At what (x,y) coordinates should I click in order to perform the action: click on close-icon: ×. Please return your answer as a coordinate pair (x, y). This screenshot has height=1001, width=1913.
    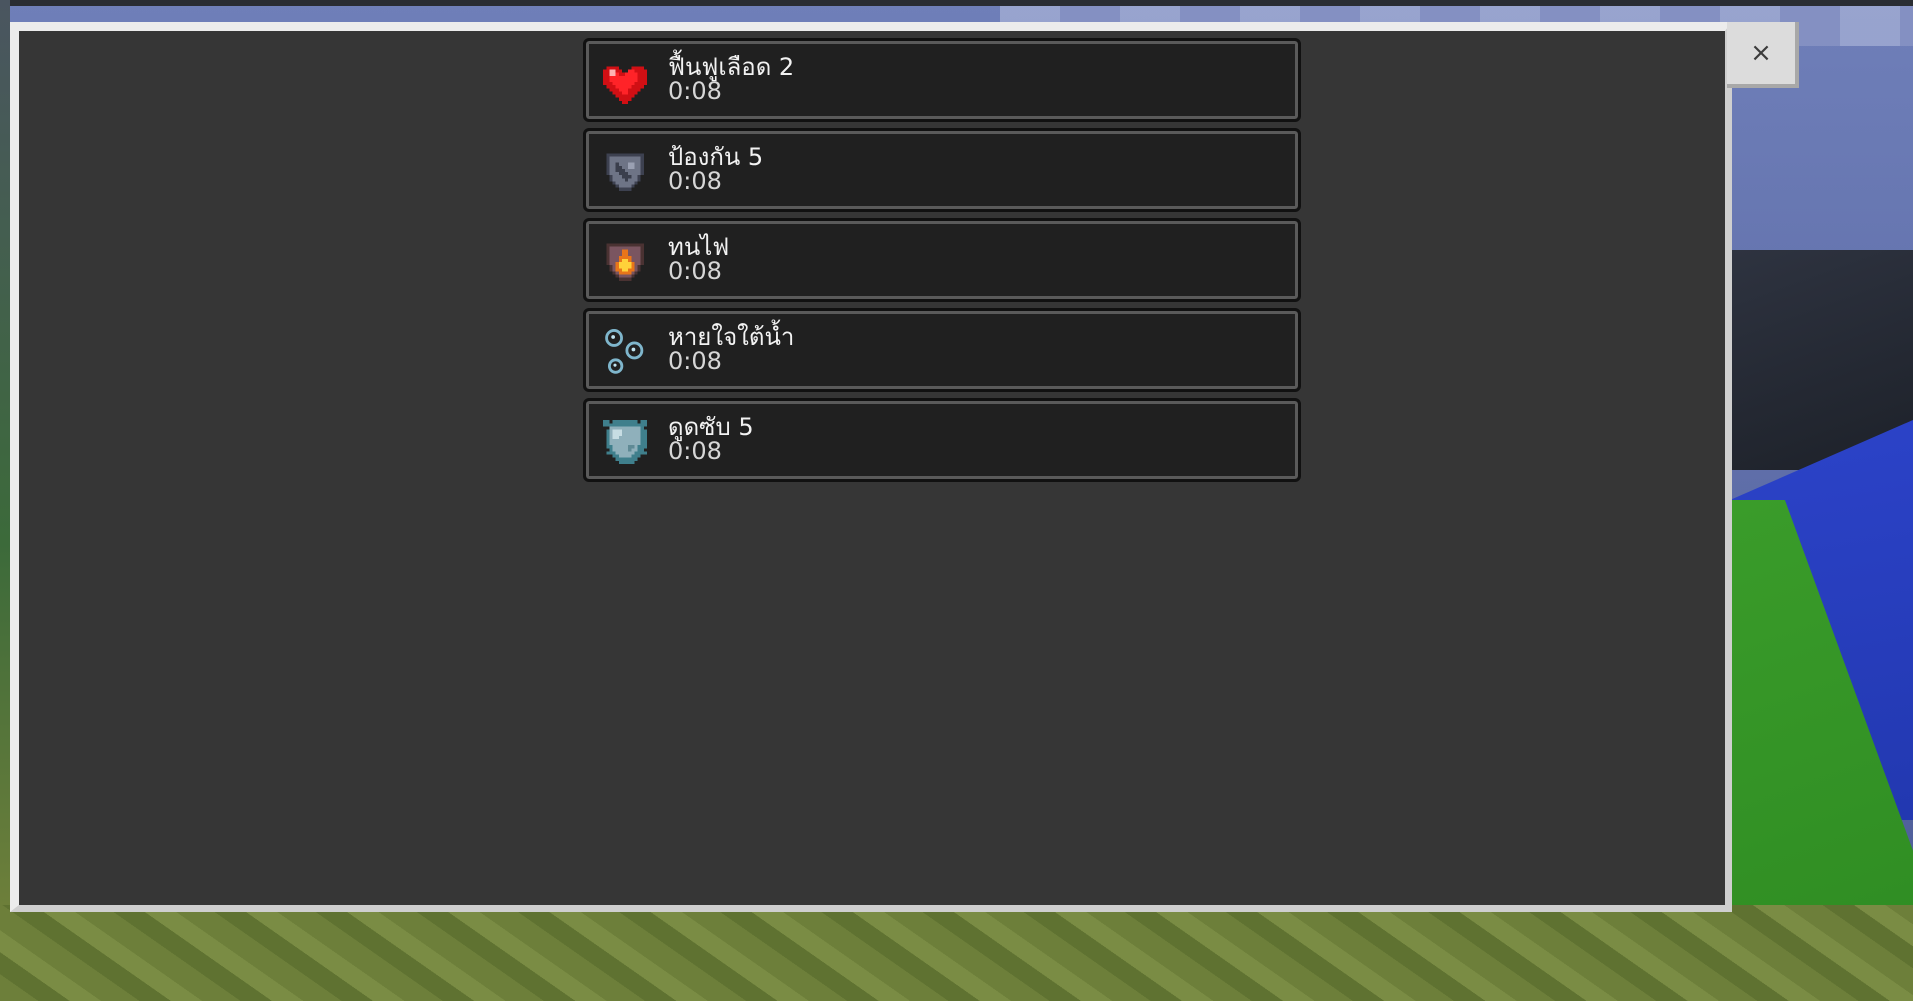
    Looking at the image, I should click on (1761, 53).